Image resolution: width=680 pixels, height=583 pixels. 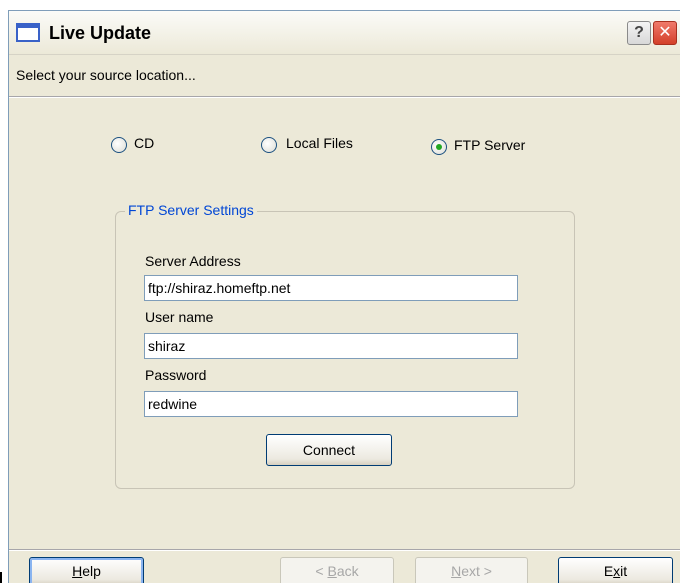 I want to click on back-button: < Back, so click(x=337, y=570).